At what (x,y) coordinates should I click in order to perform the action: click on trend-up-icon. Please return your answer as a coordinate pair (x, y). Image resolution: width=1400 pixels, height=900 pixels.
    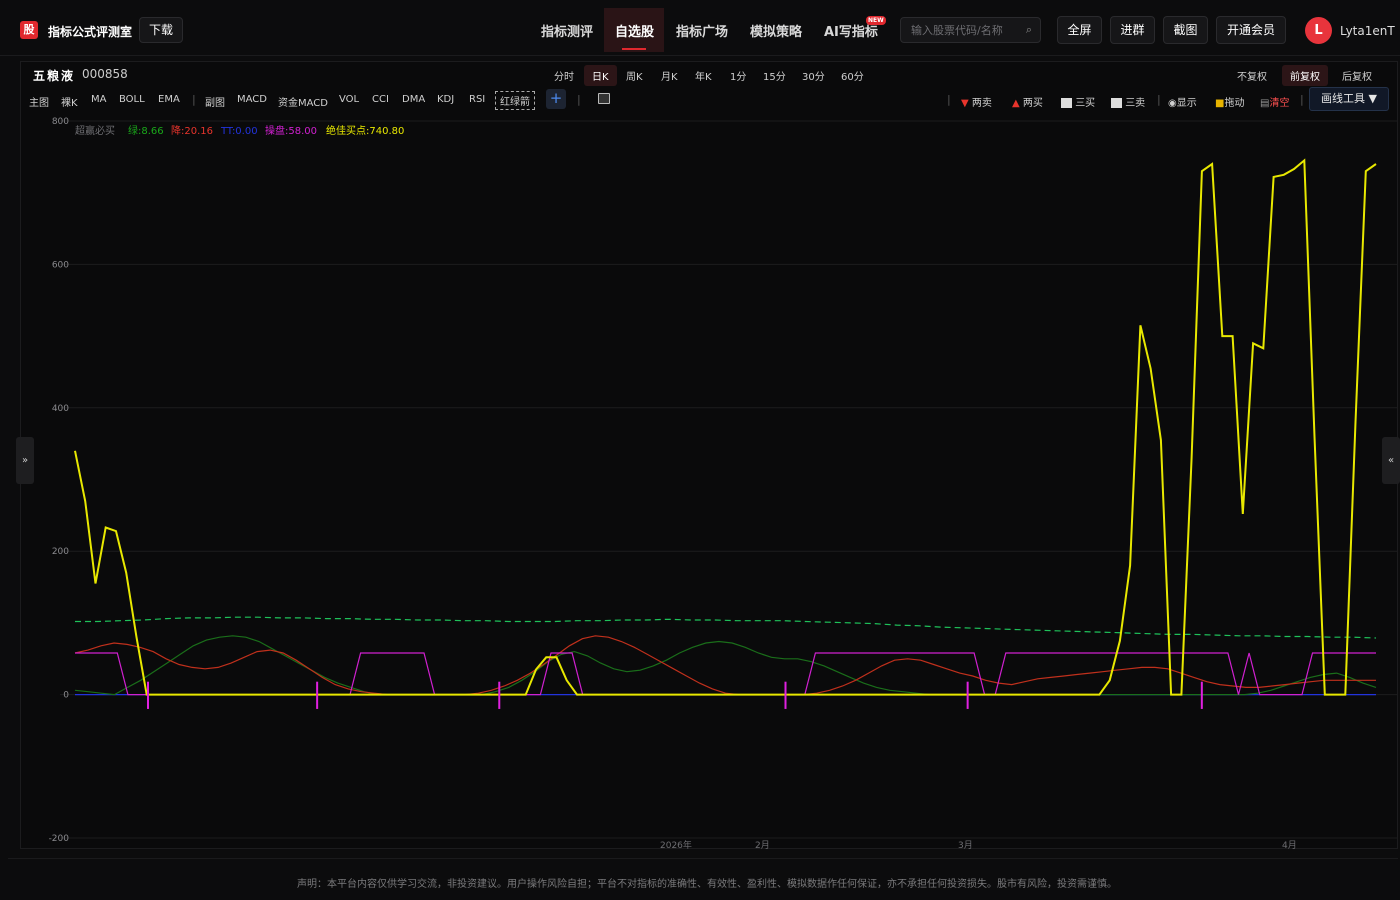
    Looking at the image, I should click on (1066, 103).